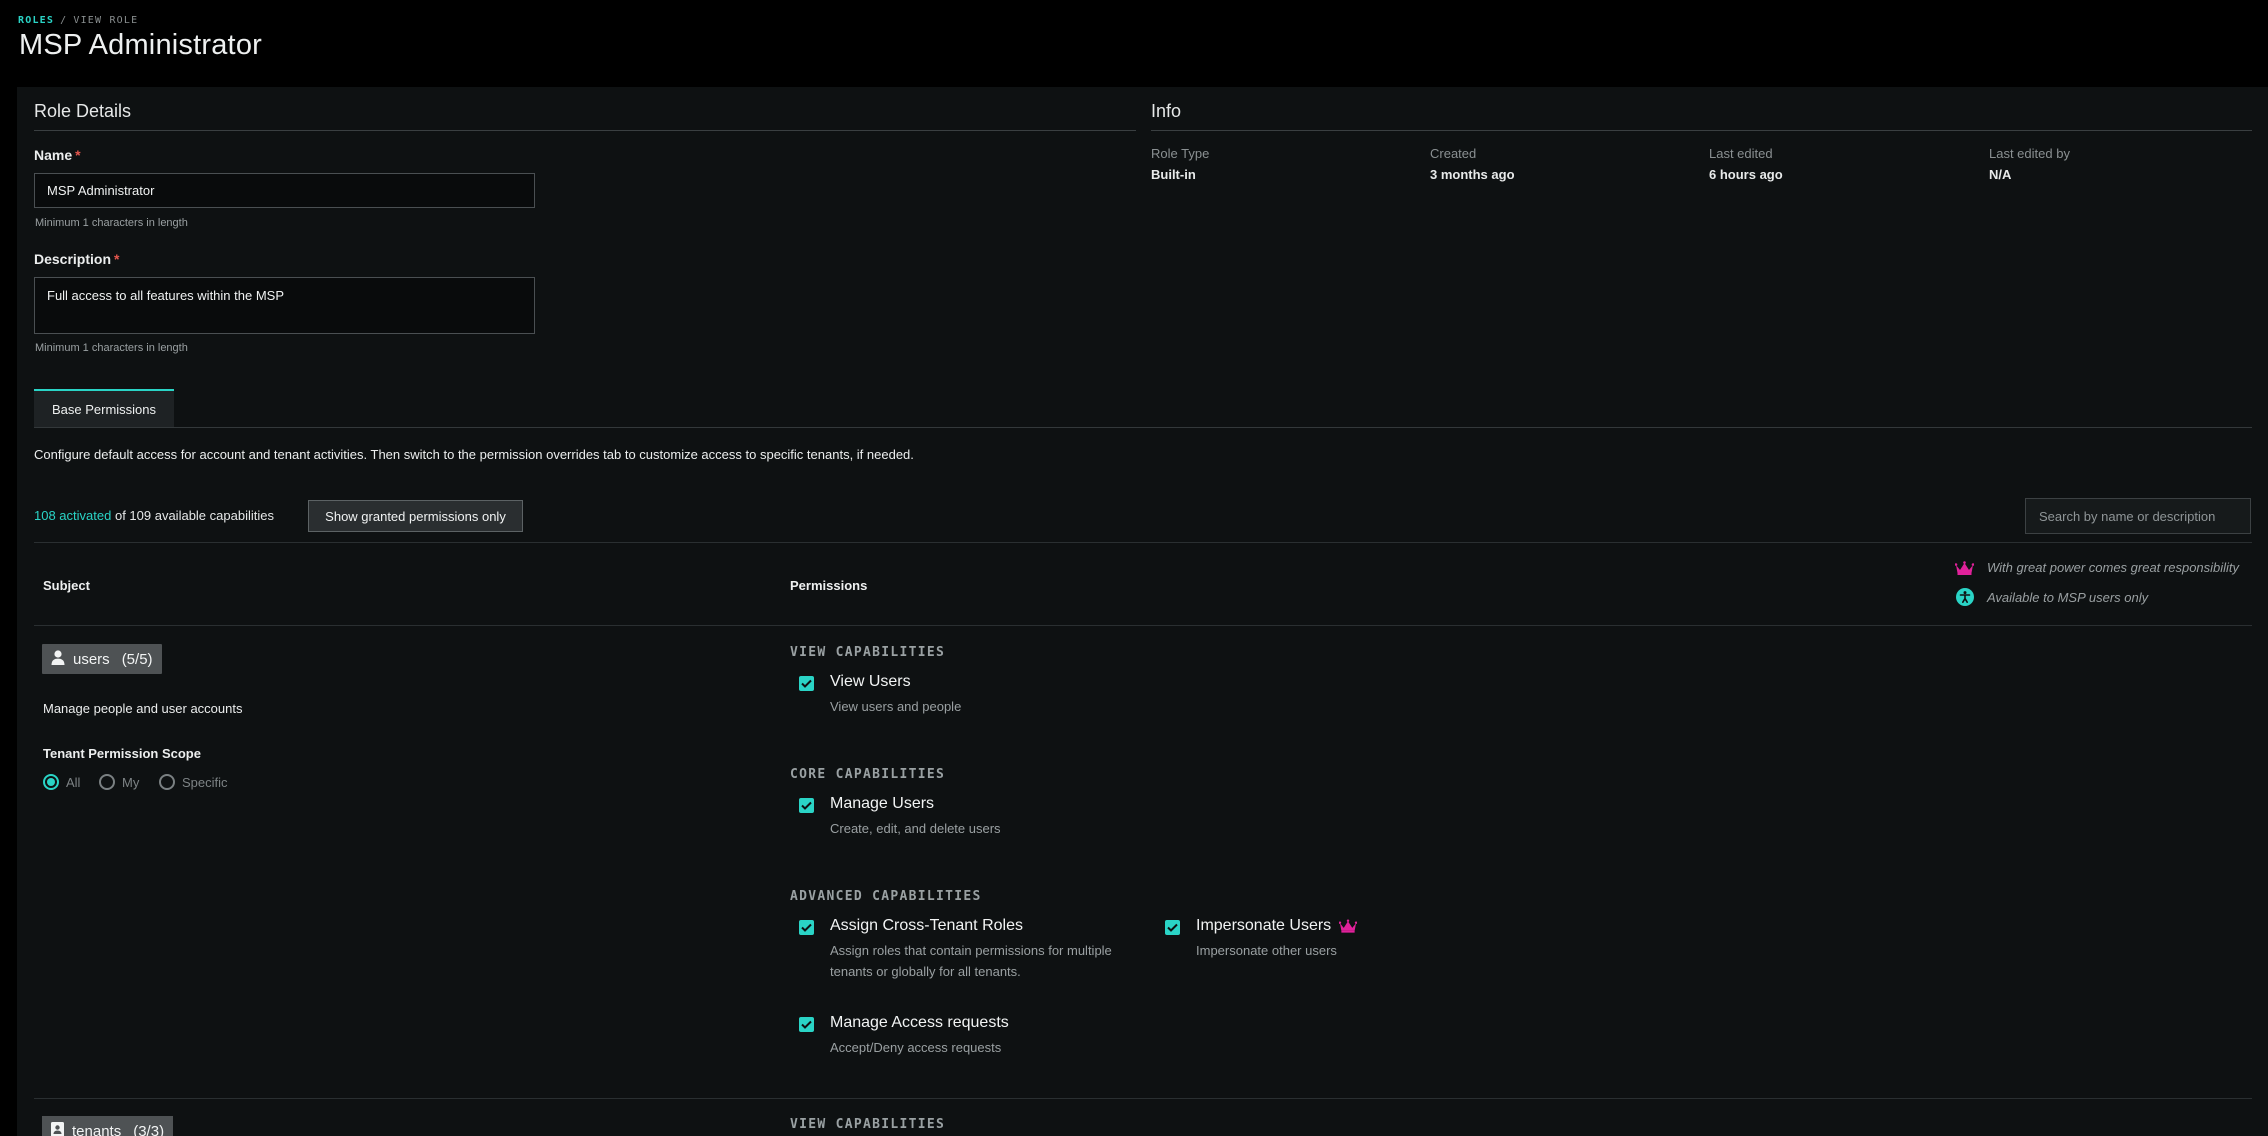  Describe the element at coordinates (1964, 597) in the screenshot. I see `accessibility-icon` at that location.